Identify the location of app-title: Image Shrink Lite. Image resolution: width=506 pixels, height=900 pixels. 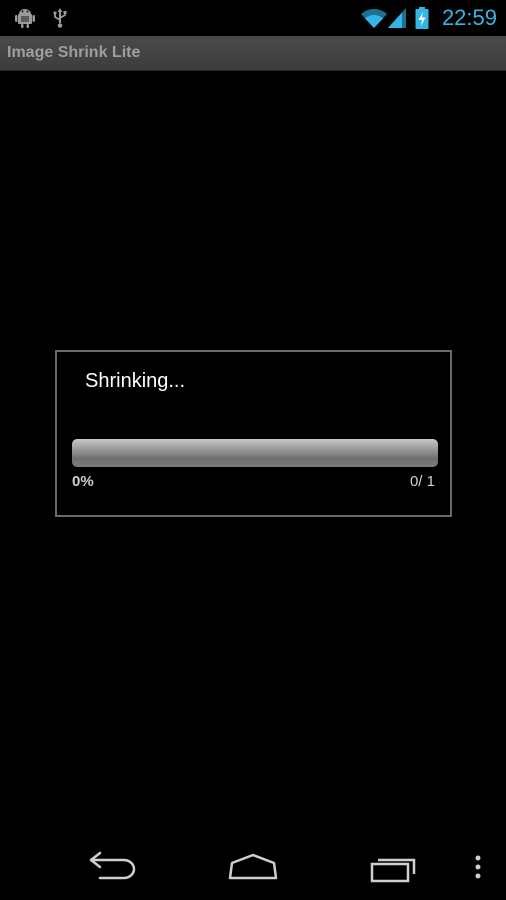
(74, 52).